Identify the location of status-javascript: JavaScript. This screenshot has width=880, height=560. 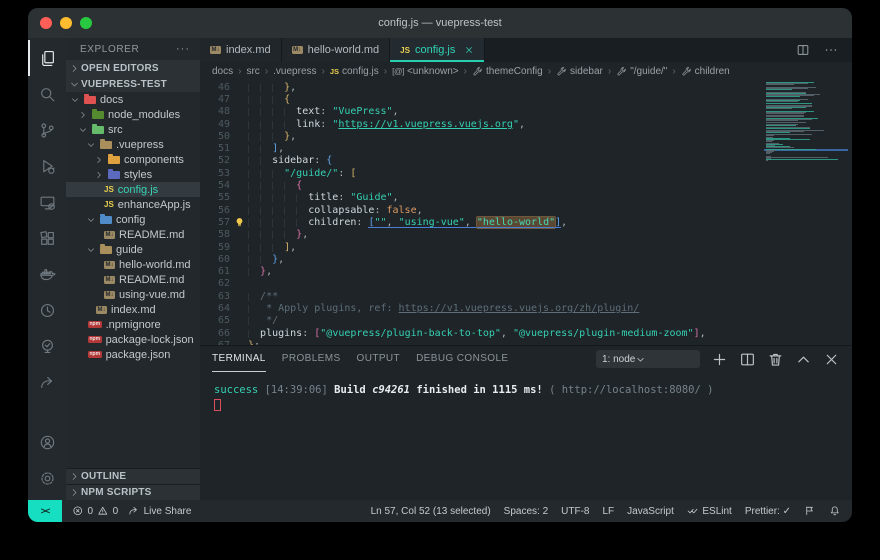
(650, 511).